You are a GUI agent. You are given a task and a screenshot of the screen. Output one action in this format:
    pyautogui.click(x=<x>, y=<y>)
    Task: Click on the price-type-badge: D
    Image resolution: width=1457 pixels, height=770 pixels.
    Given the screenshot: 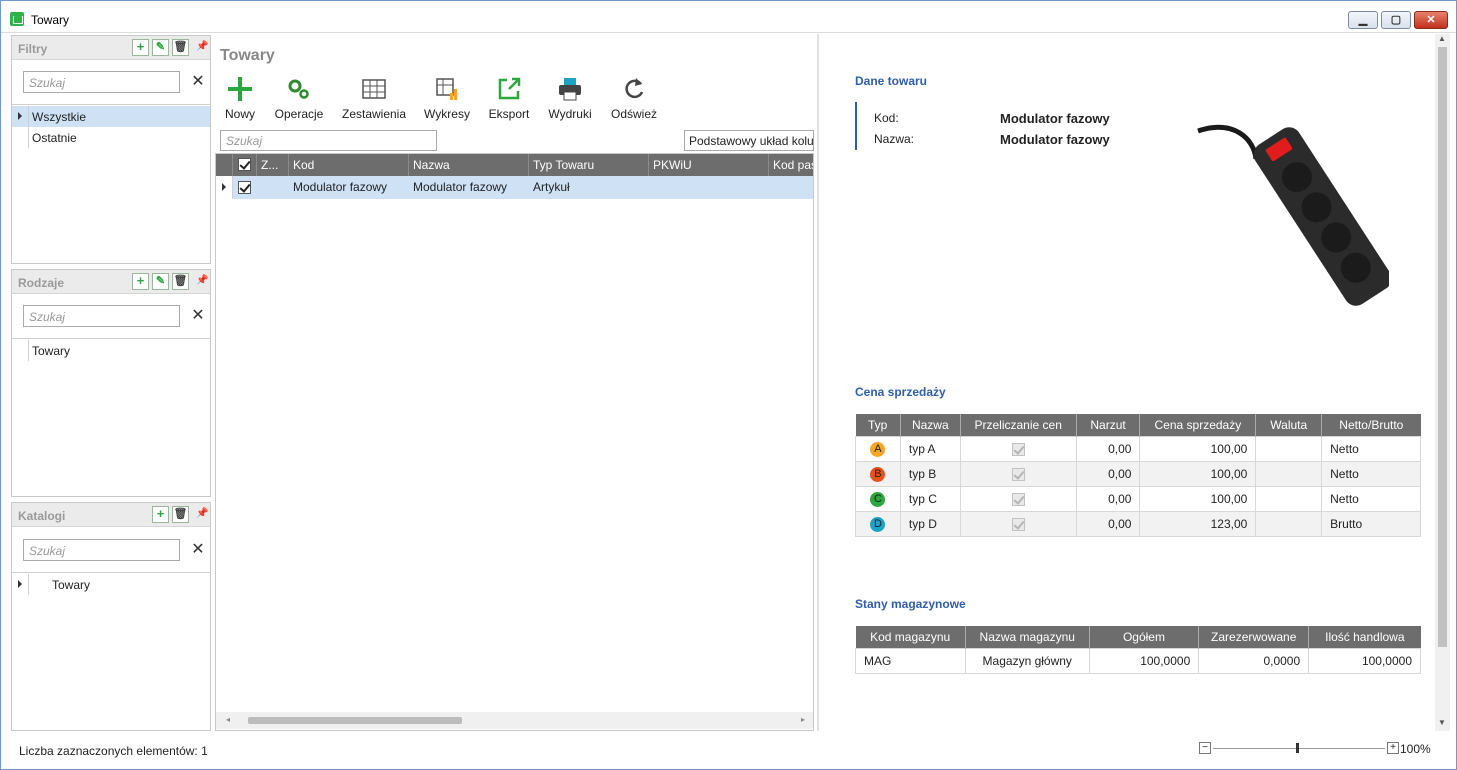 What is the action you would take?
    pyautogui.click(x=878, y=524)
    